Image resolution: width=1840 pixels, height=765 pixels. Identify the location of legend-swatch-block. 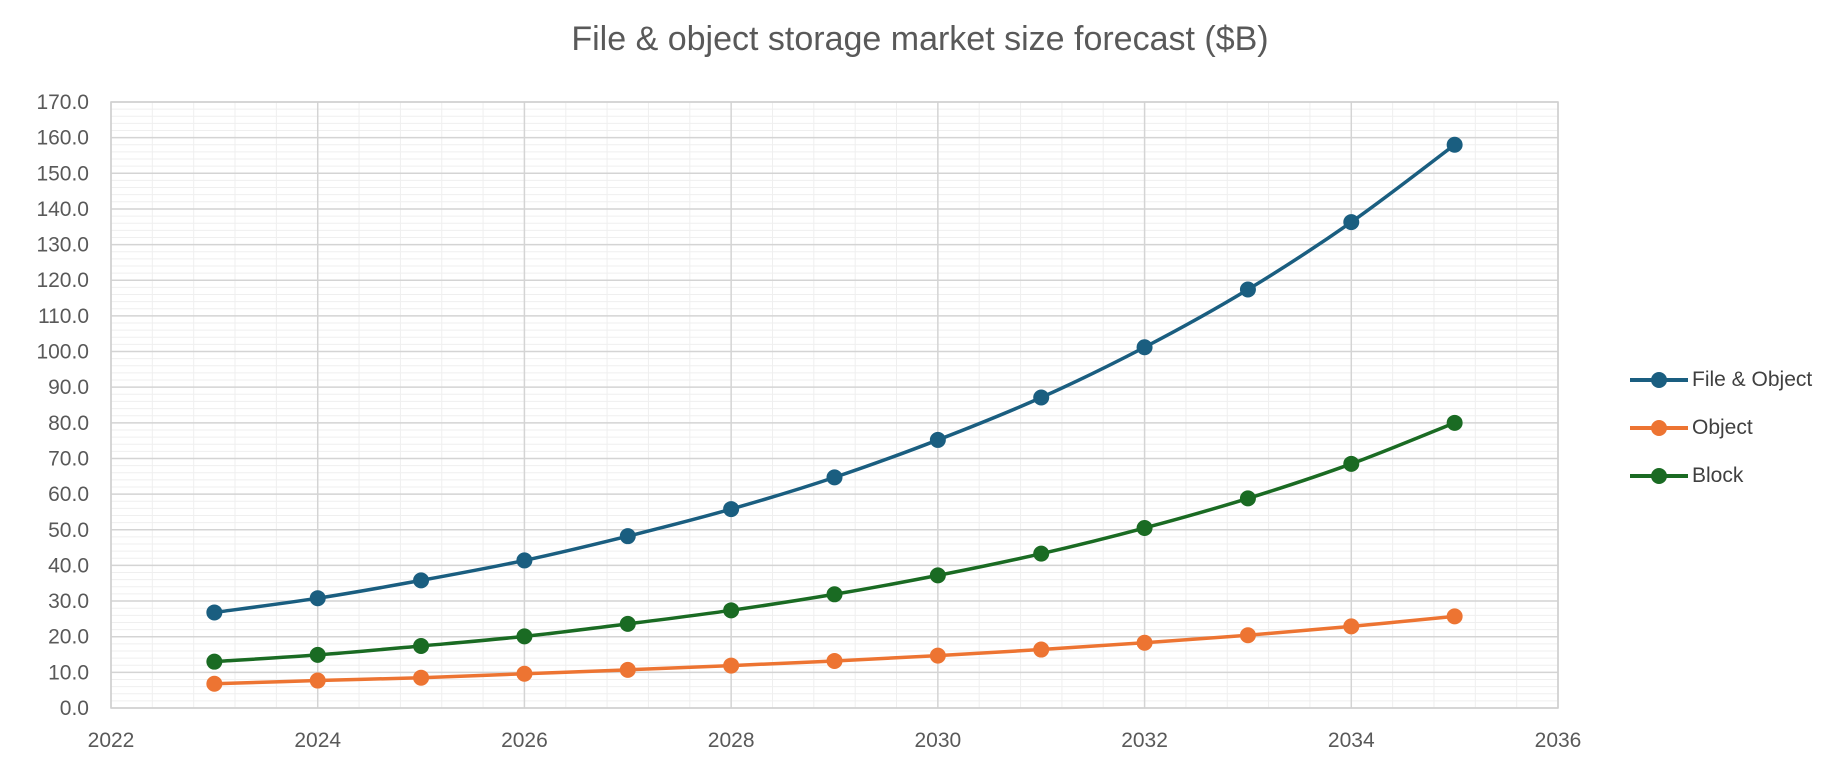
(1659, 476).